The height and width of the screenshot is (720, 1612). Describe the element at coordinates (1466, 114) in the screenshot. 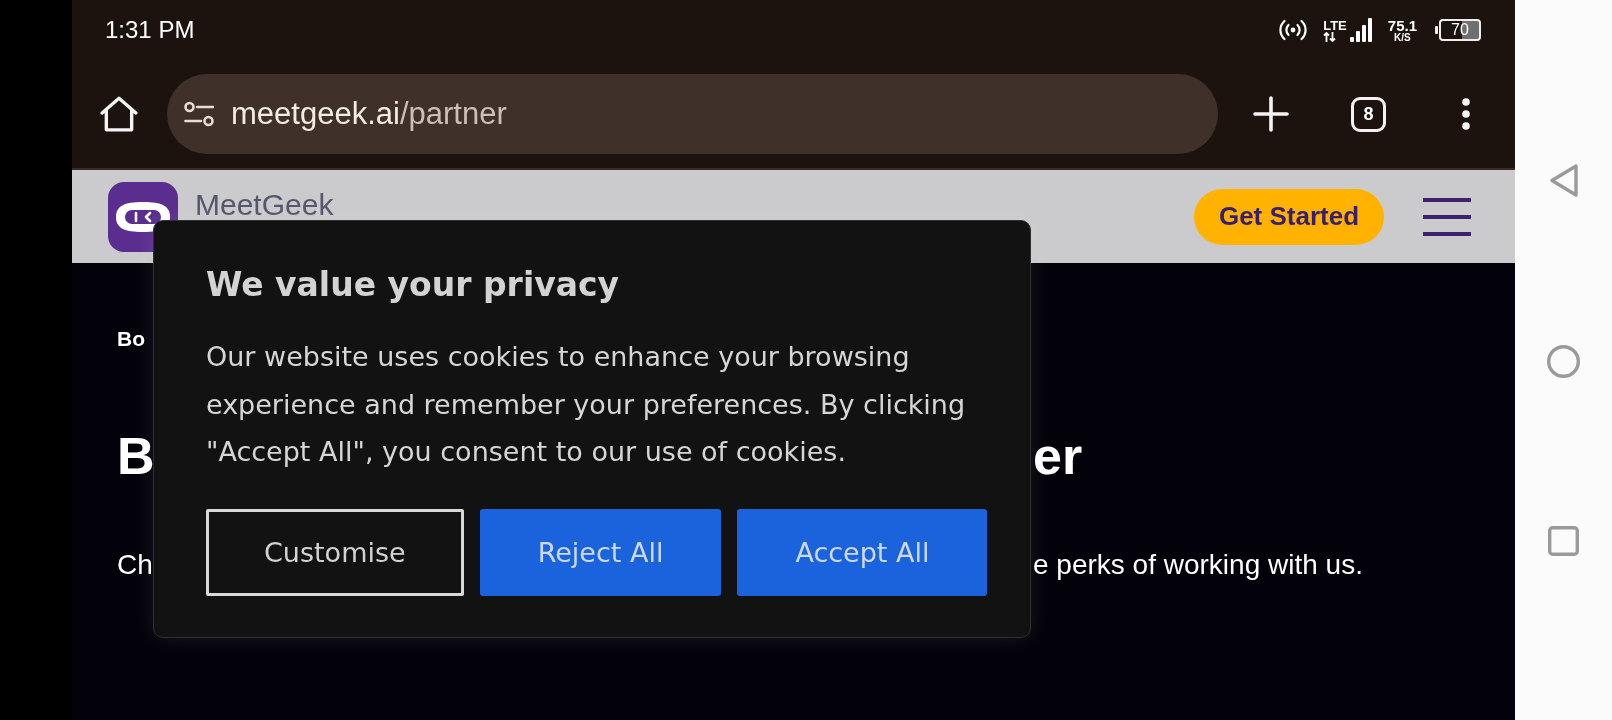

I see `more-icon` at that location.